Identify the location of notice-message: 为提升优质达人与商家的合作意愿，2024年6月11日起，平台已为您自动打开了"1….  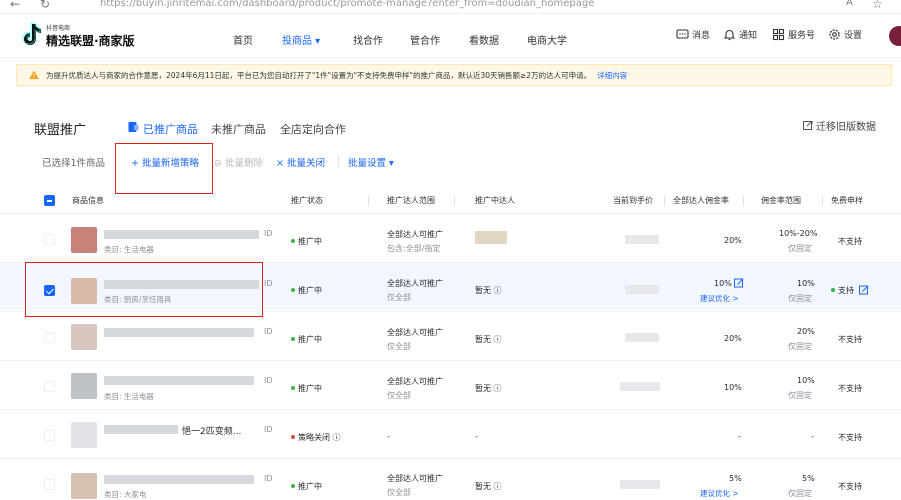
(319, 75).